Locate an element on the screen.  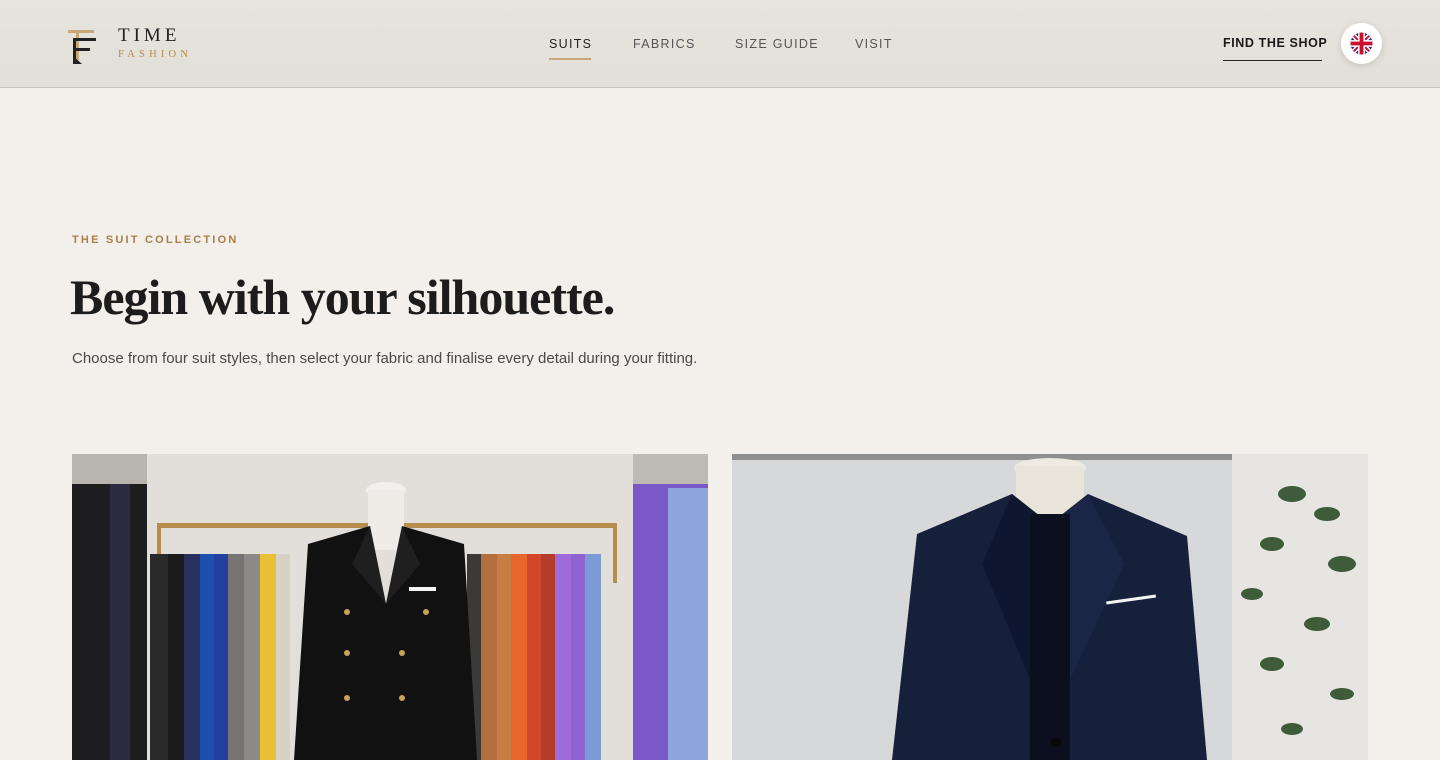
brand-logo: TIME FASHION is located at coordinates (141, 46).